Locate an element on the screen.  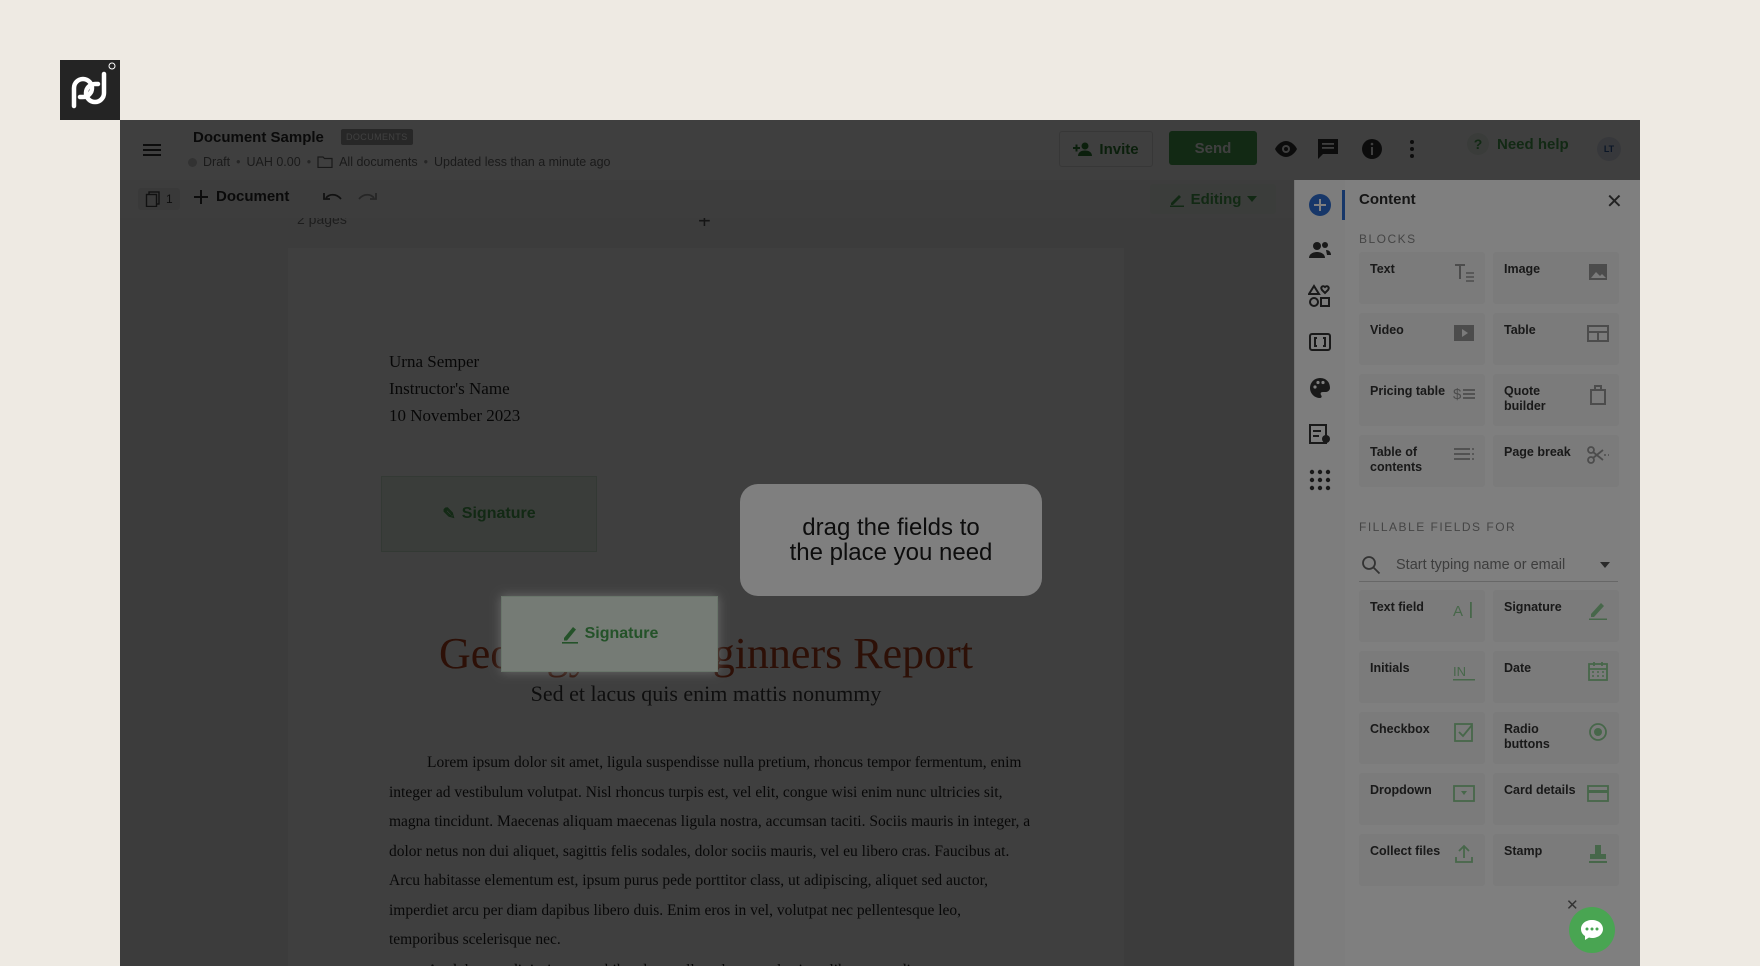
close-icon: ✕ is located at coordinates (1614, 202).